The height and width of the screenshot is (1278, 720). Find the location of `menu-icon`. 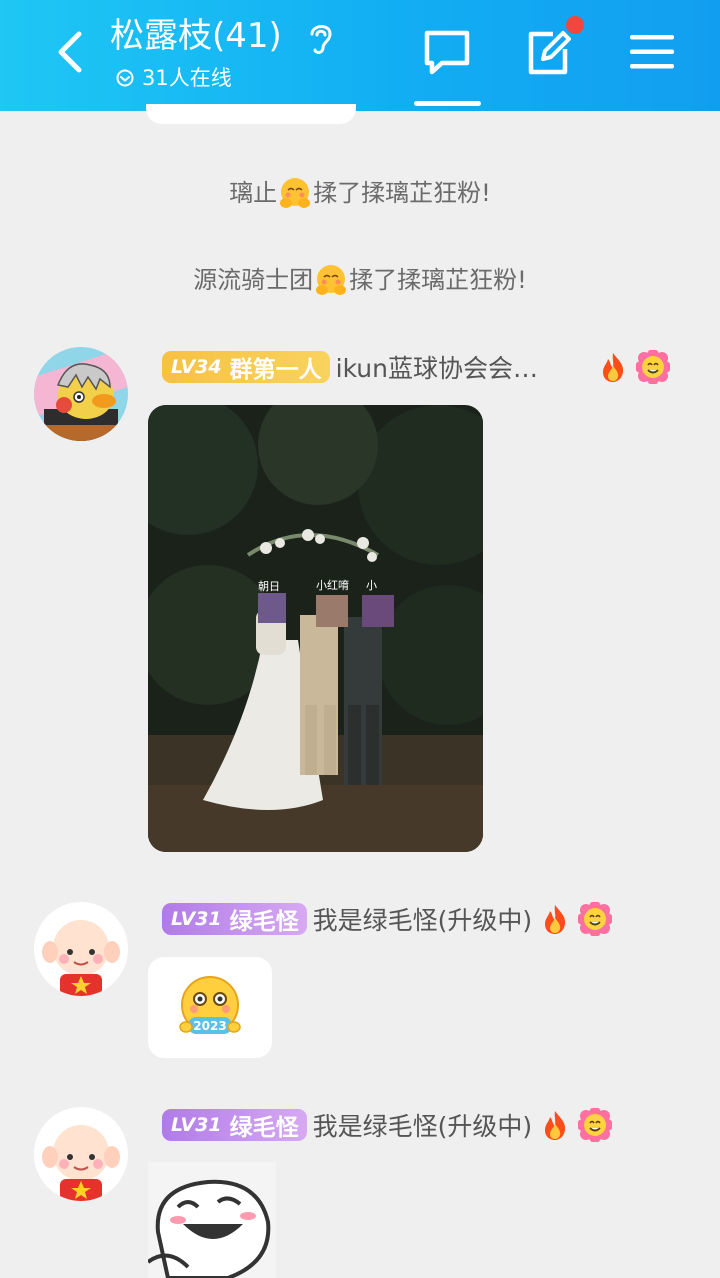

menu-icon is located at coordinates (652, 52).